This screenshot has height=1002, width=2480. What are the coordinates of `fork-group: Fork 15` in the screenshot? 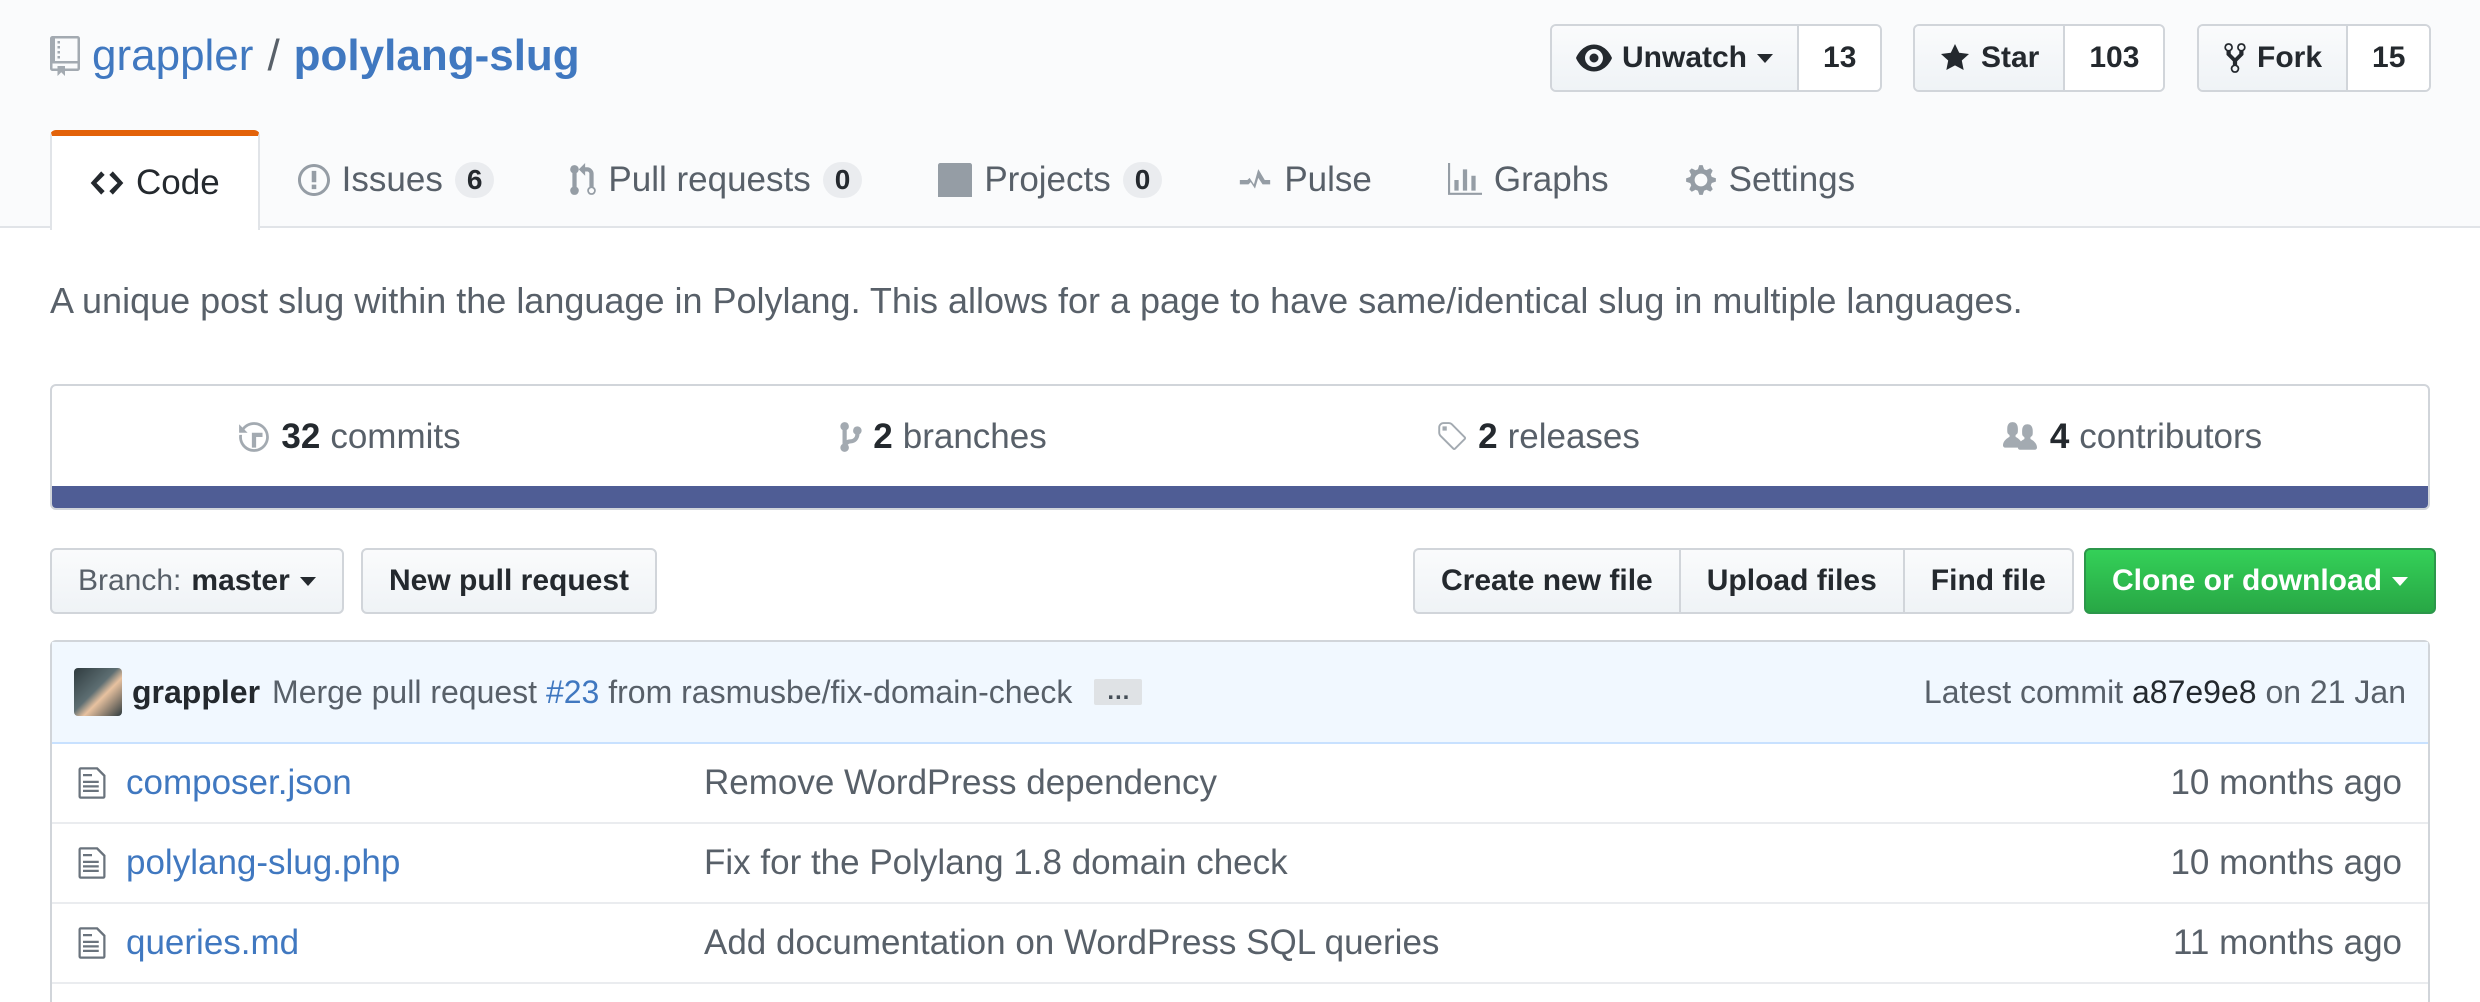 It's located at (2314, 58).